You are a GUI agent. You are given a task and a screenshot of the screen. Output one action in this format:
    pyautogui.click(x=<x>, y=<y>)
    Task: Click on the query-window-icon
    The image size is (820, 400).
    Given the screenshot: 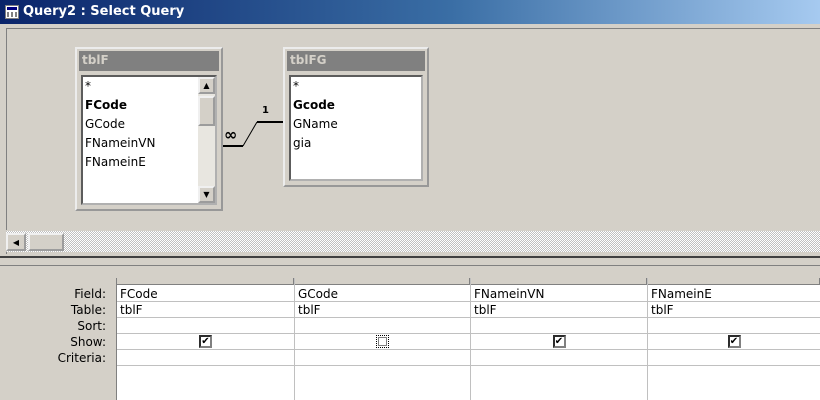 What is the action you would take?
    pyautogui.click(x=12, y=12)
    